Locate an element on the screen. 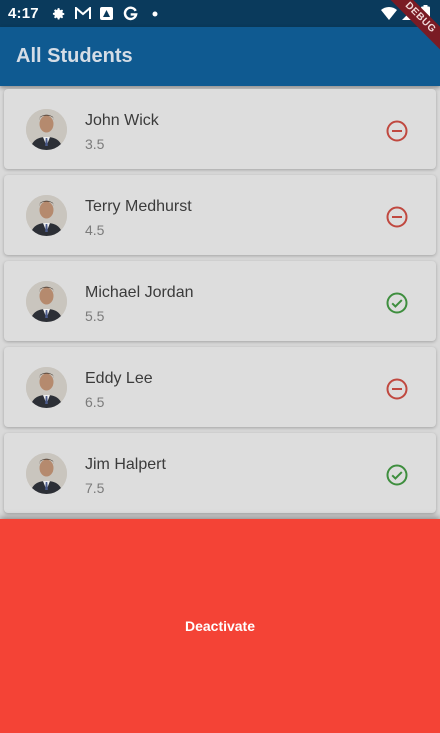 The image size is (440, 733). deactivate-label: Deactivate is located at coordinates (220, 626).